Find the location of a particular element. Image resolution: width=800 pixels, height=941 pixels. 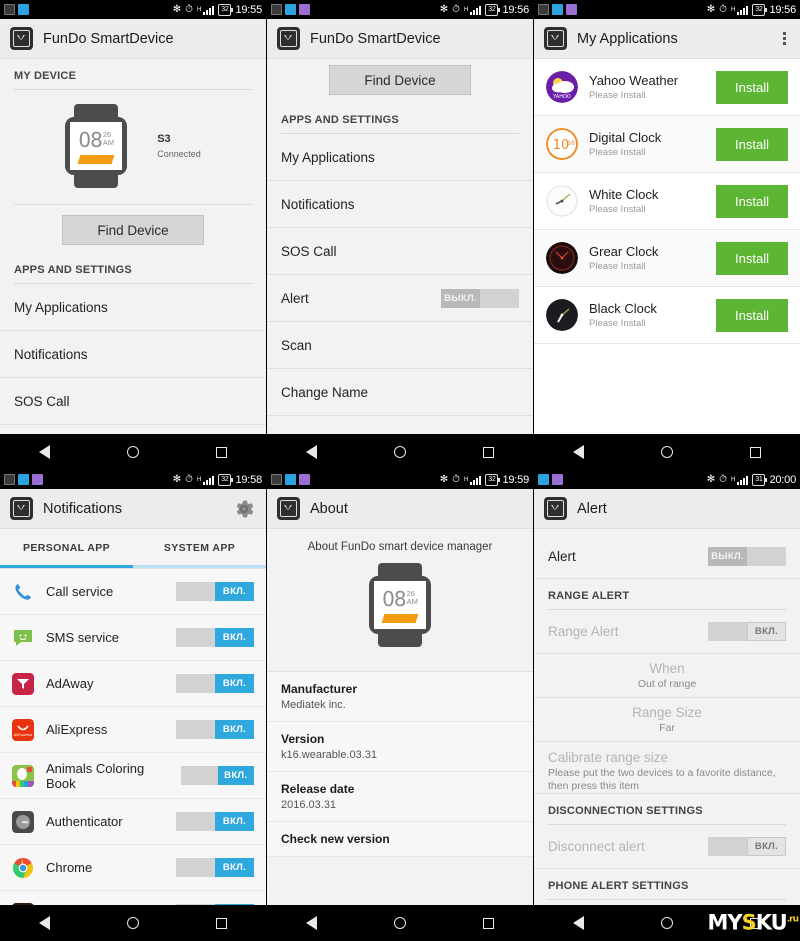

settings-row-about: About is located at coordinates (400, 425).